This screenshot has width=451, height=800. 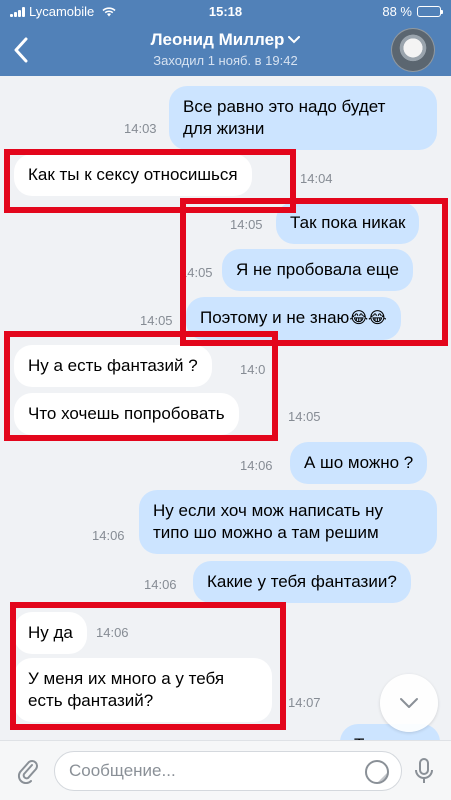 I want to click on sticker-icon, so click(x=377, y=772).